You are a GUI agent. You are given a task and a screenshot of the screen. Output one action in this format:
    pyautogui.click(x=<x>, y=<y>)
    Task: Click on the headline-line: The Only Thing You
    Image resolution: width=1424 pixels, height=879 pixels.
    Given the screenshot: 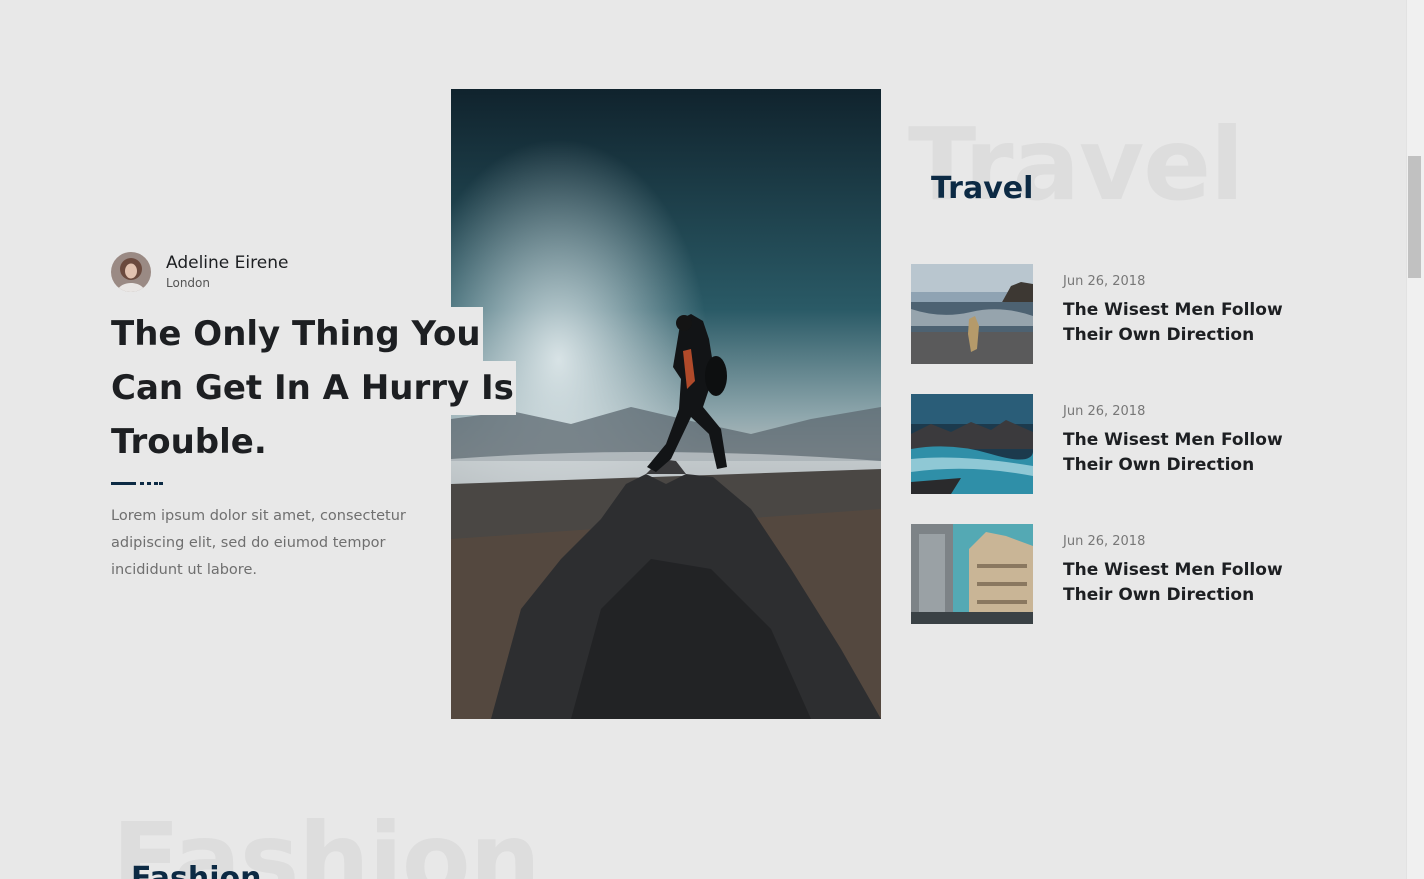 What is the action you would take?
    pyautogui.click(x=297, y=334)
    